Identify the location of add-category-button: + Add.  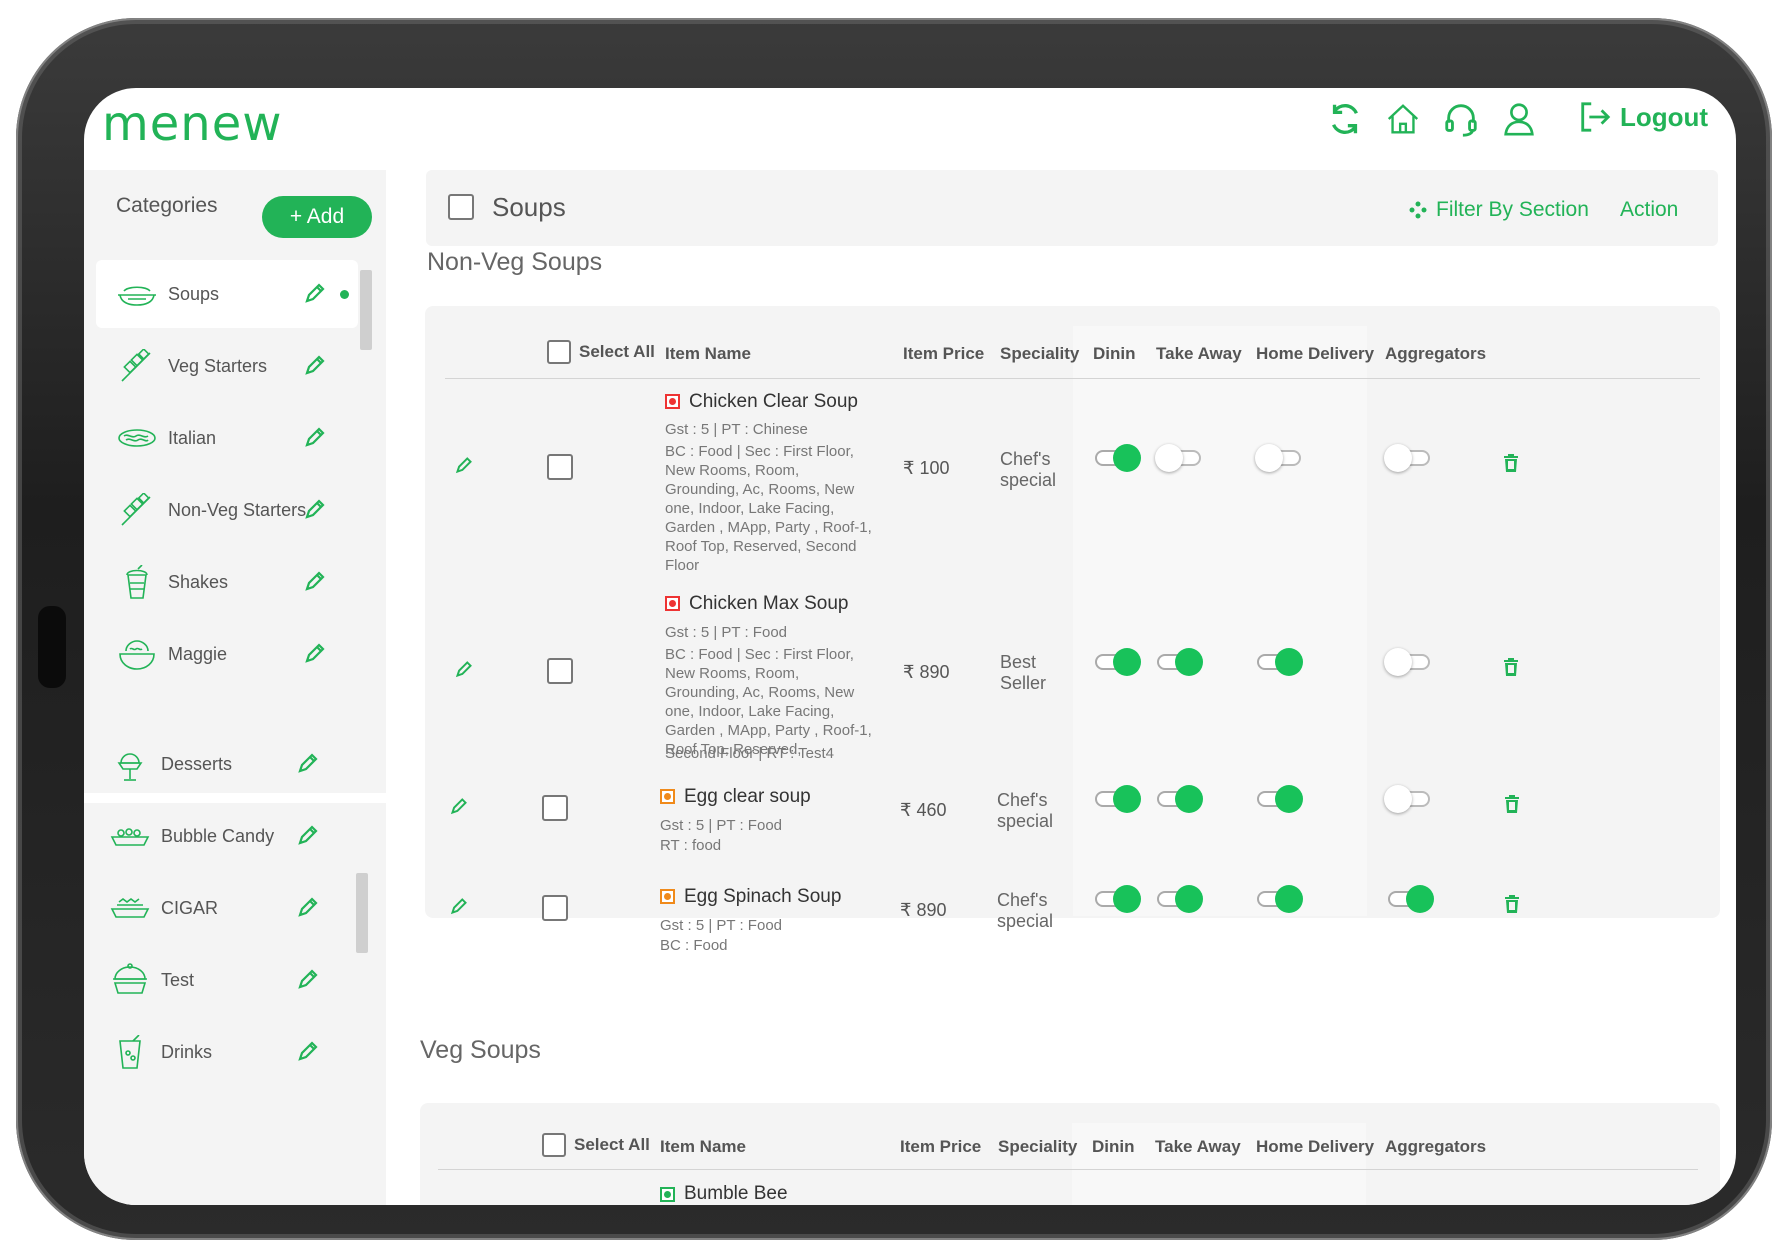
(317, 217).